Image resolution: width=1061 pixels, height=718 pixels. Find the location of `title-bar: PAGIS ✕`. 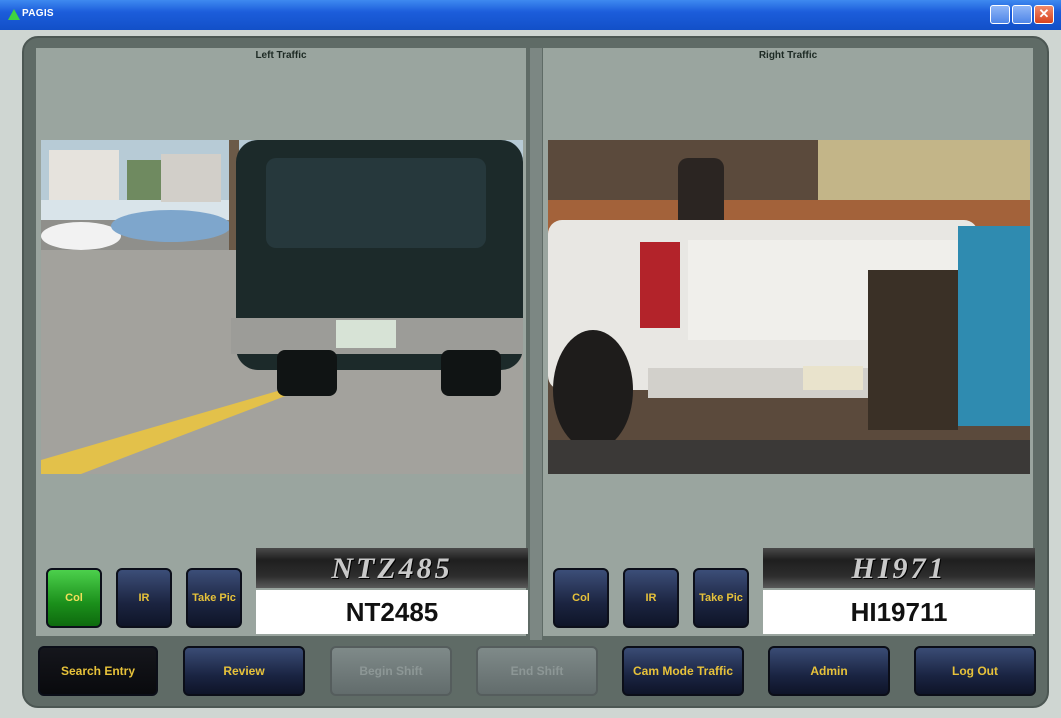

title-bar: PAGIS ✕ is located at coordinates (530, 15).